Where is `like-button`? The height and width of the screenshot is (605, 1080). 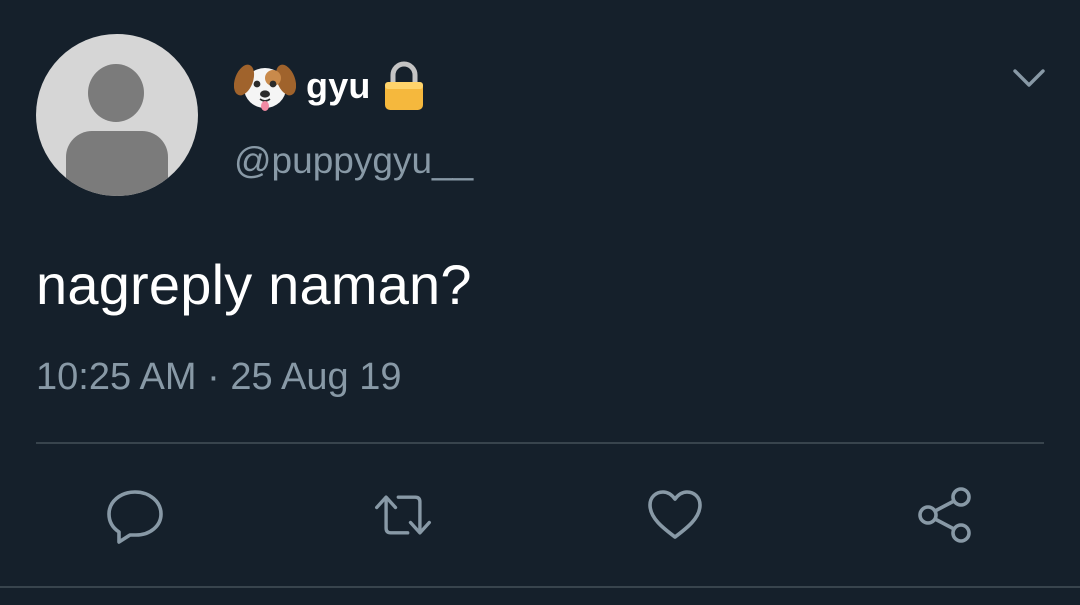 like-button is located at coordinates (675, 515).